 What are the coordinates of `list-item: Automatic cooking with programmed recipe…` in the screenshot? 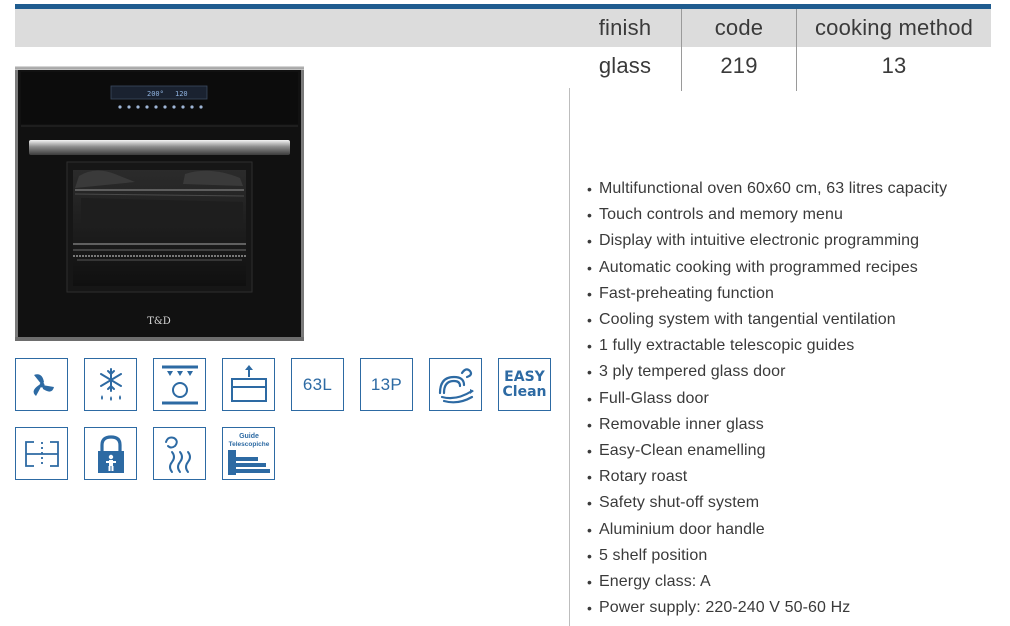 It's located at (767, 268).